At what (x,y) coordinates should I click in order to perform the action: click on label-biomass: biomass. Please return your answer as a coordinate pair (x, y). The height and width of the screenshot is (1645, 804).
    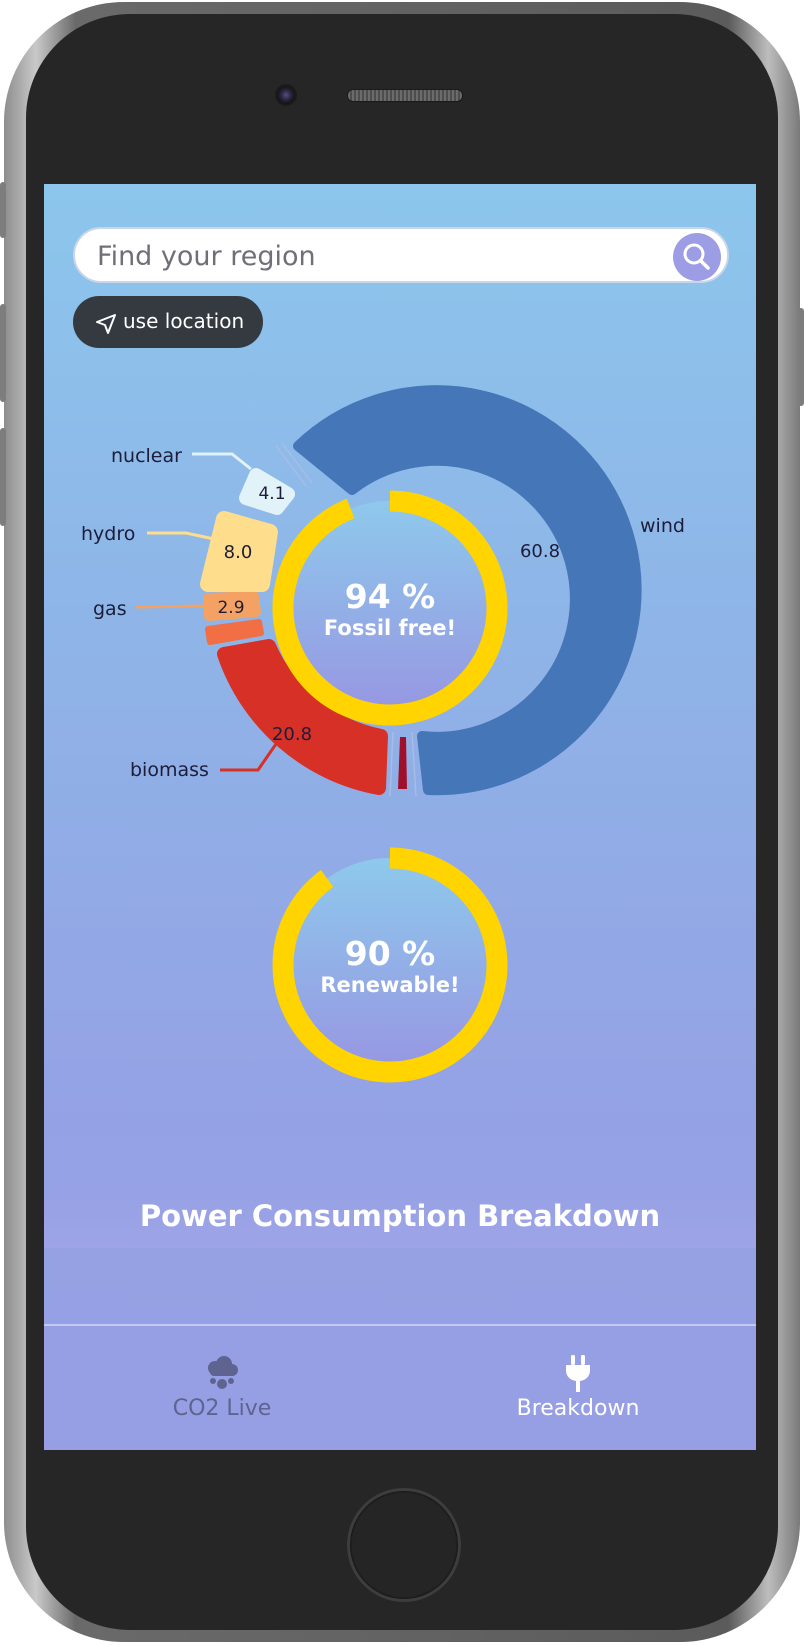
    Looking at the image, I should click on (169, 770).